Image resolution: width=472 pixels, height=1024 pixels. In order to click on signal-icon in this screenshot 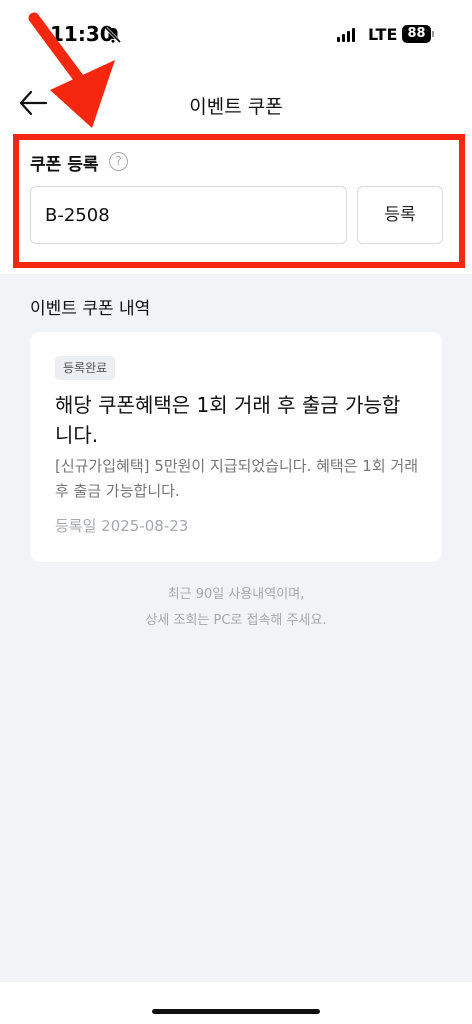, I will do `click(346, 35)`.